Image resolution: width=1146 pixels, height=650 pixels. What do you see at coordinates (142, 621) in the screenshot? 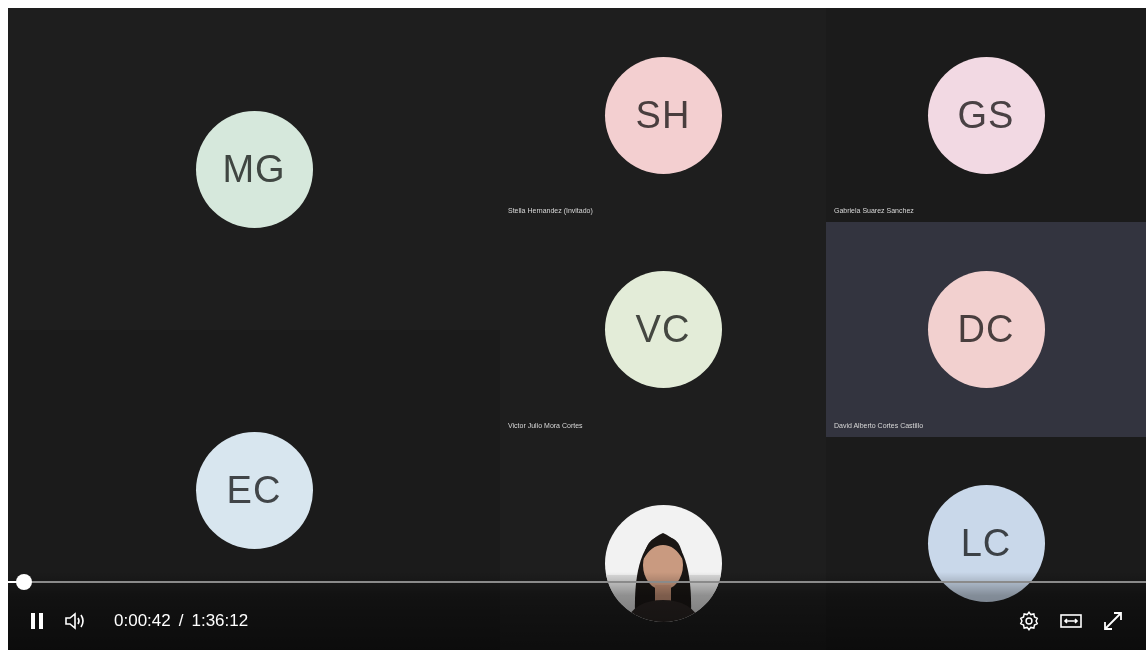
I see `current-time: 0:00:42` at bounding box center [142, 621].